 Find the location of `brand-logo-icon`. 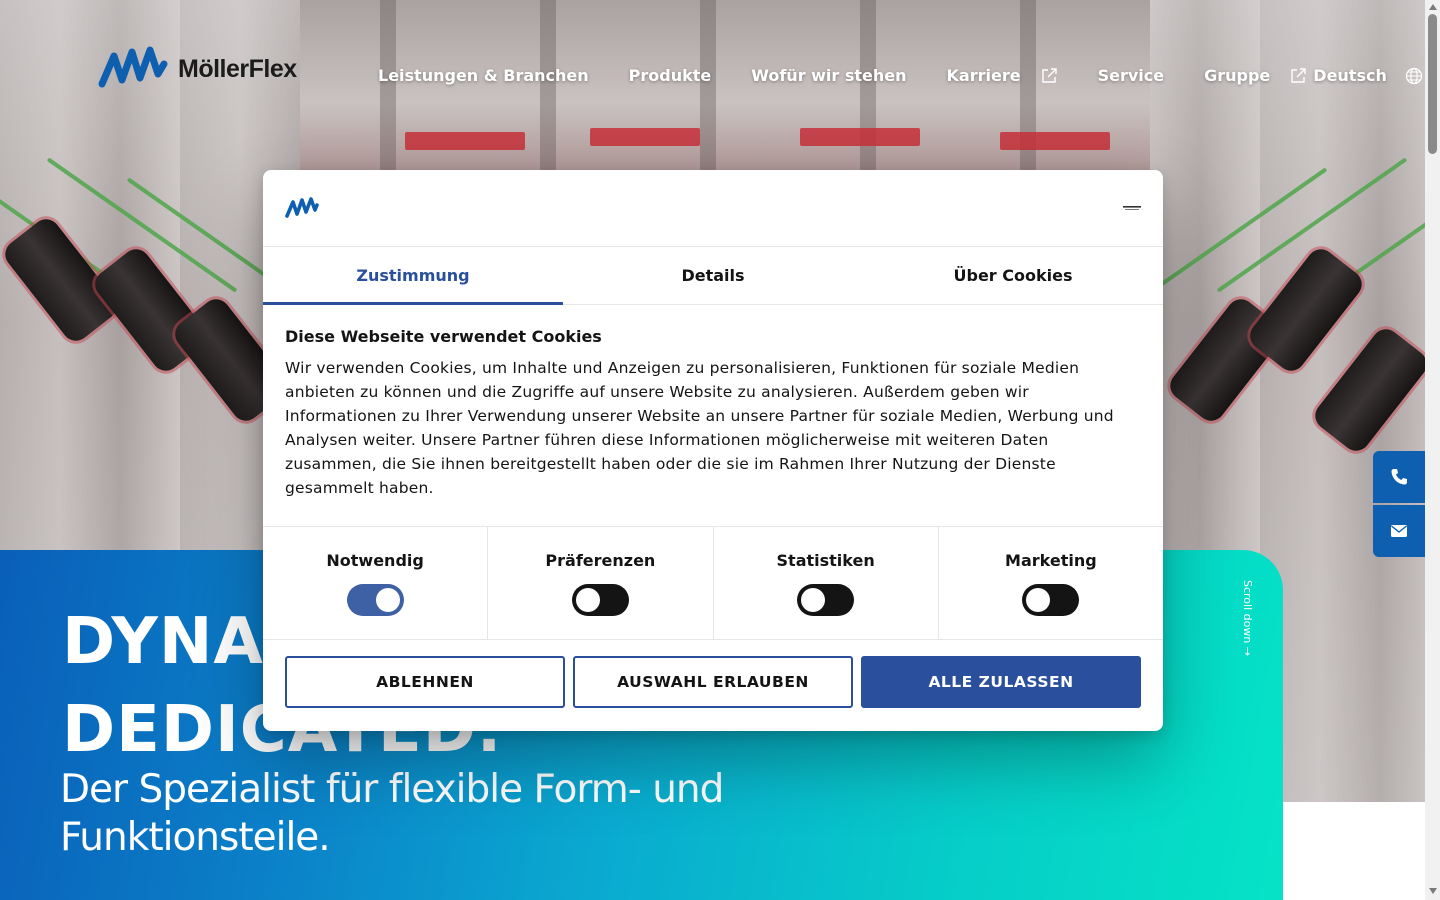

brand-logo-icon is located at coordinates (302, 207).